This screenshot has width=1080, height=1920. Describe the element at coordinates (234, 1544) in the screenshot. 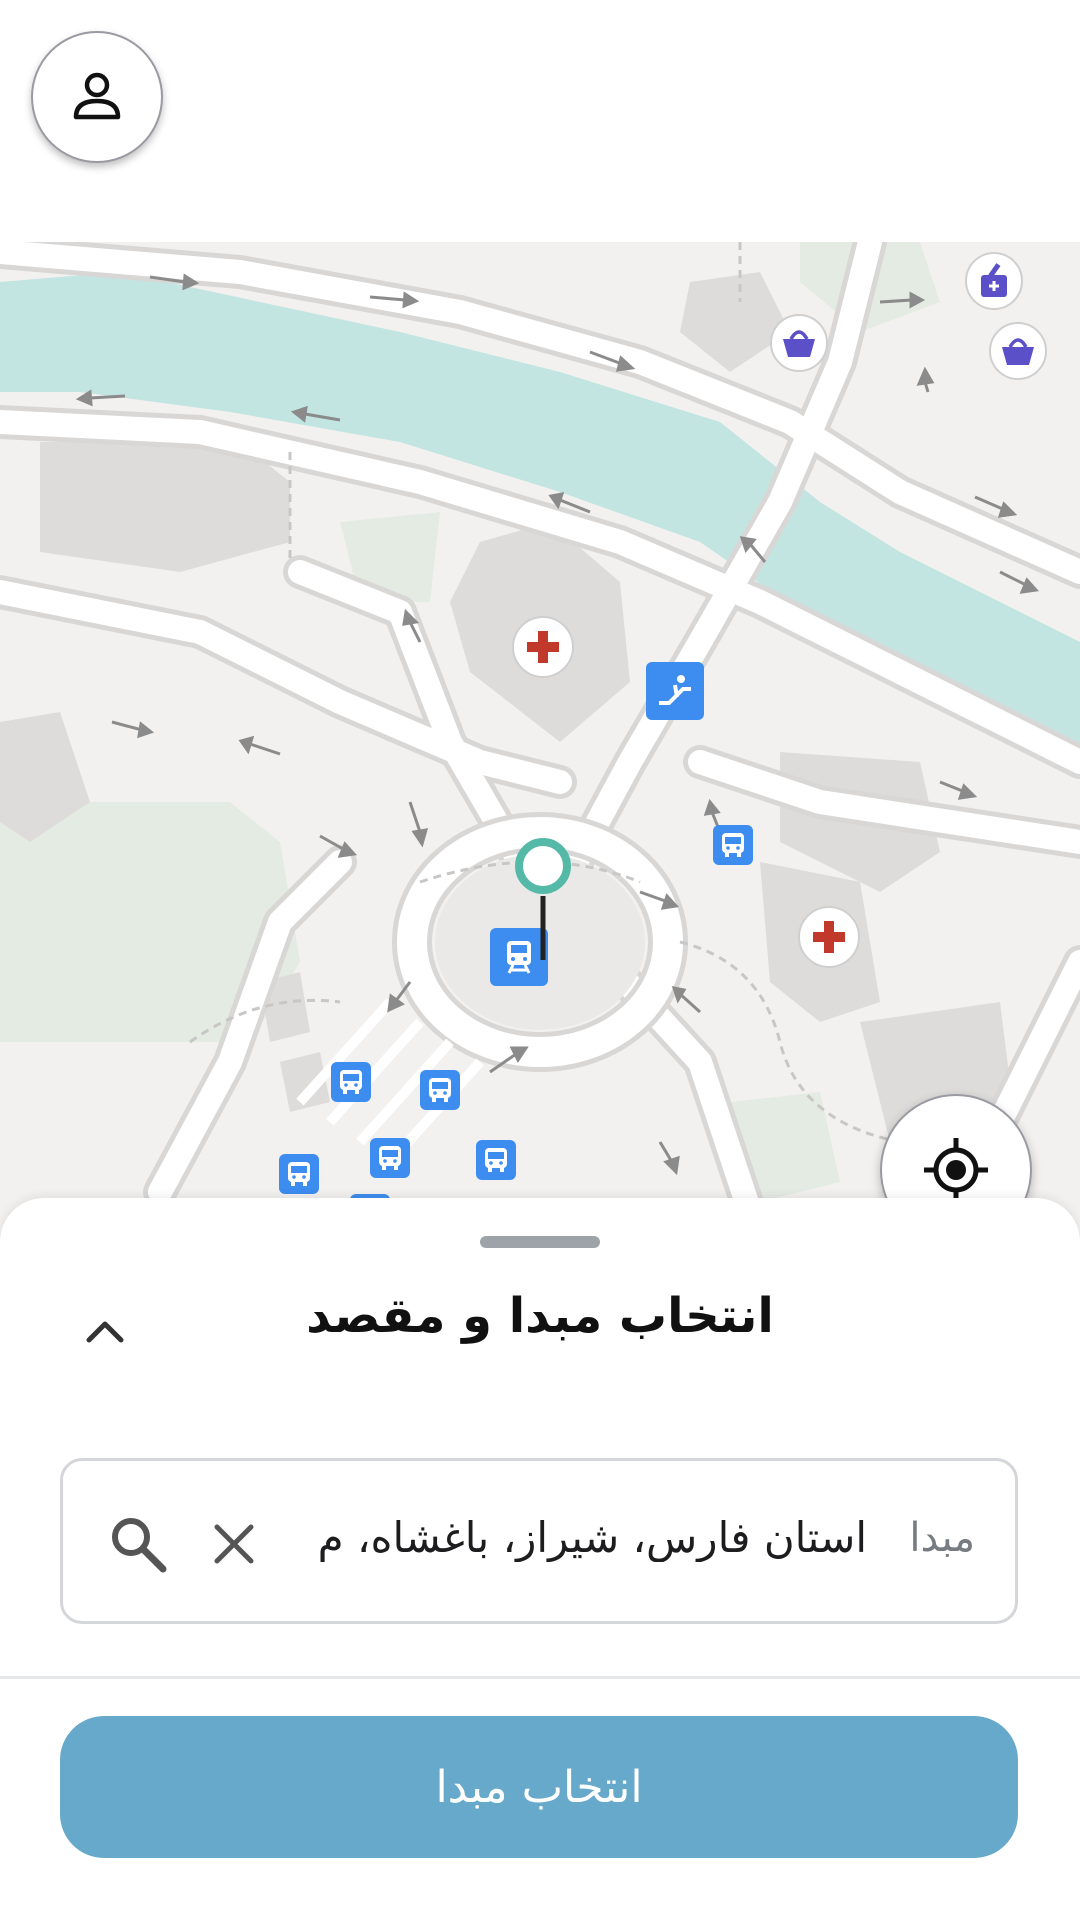

I see `close-icon` at that location.